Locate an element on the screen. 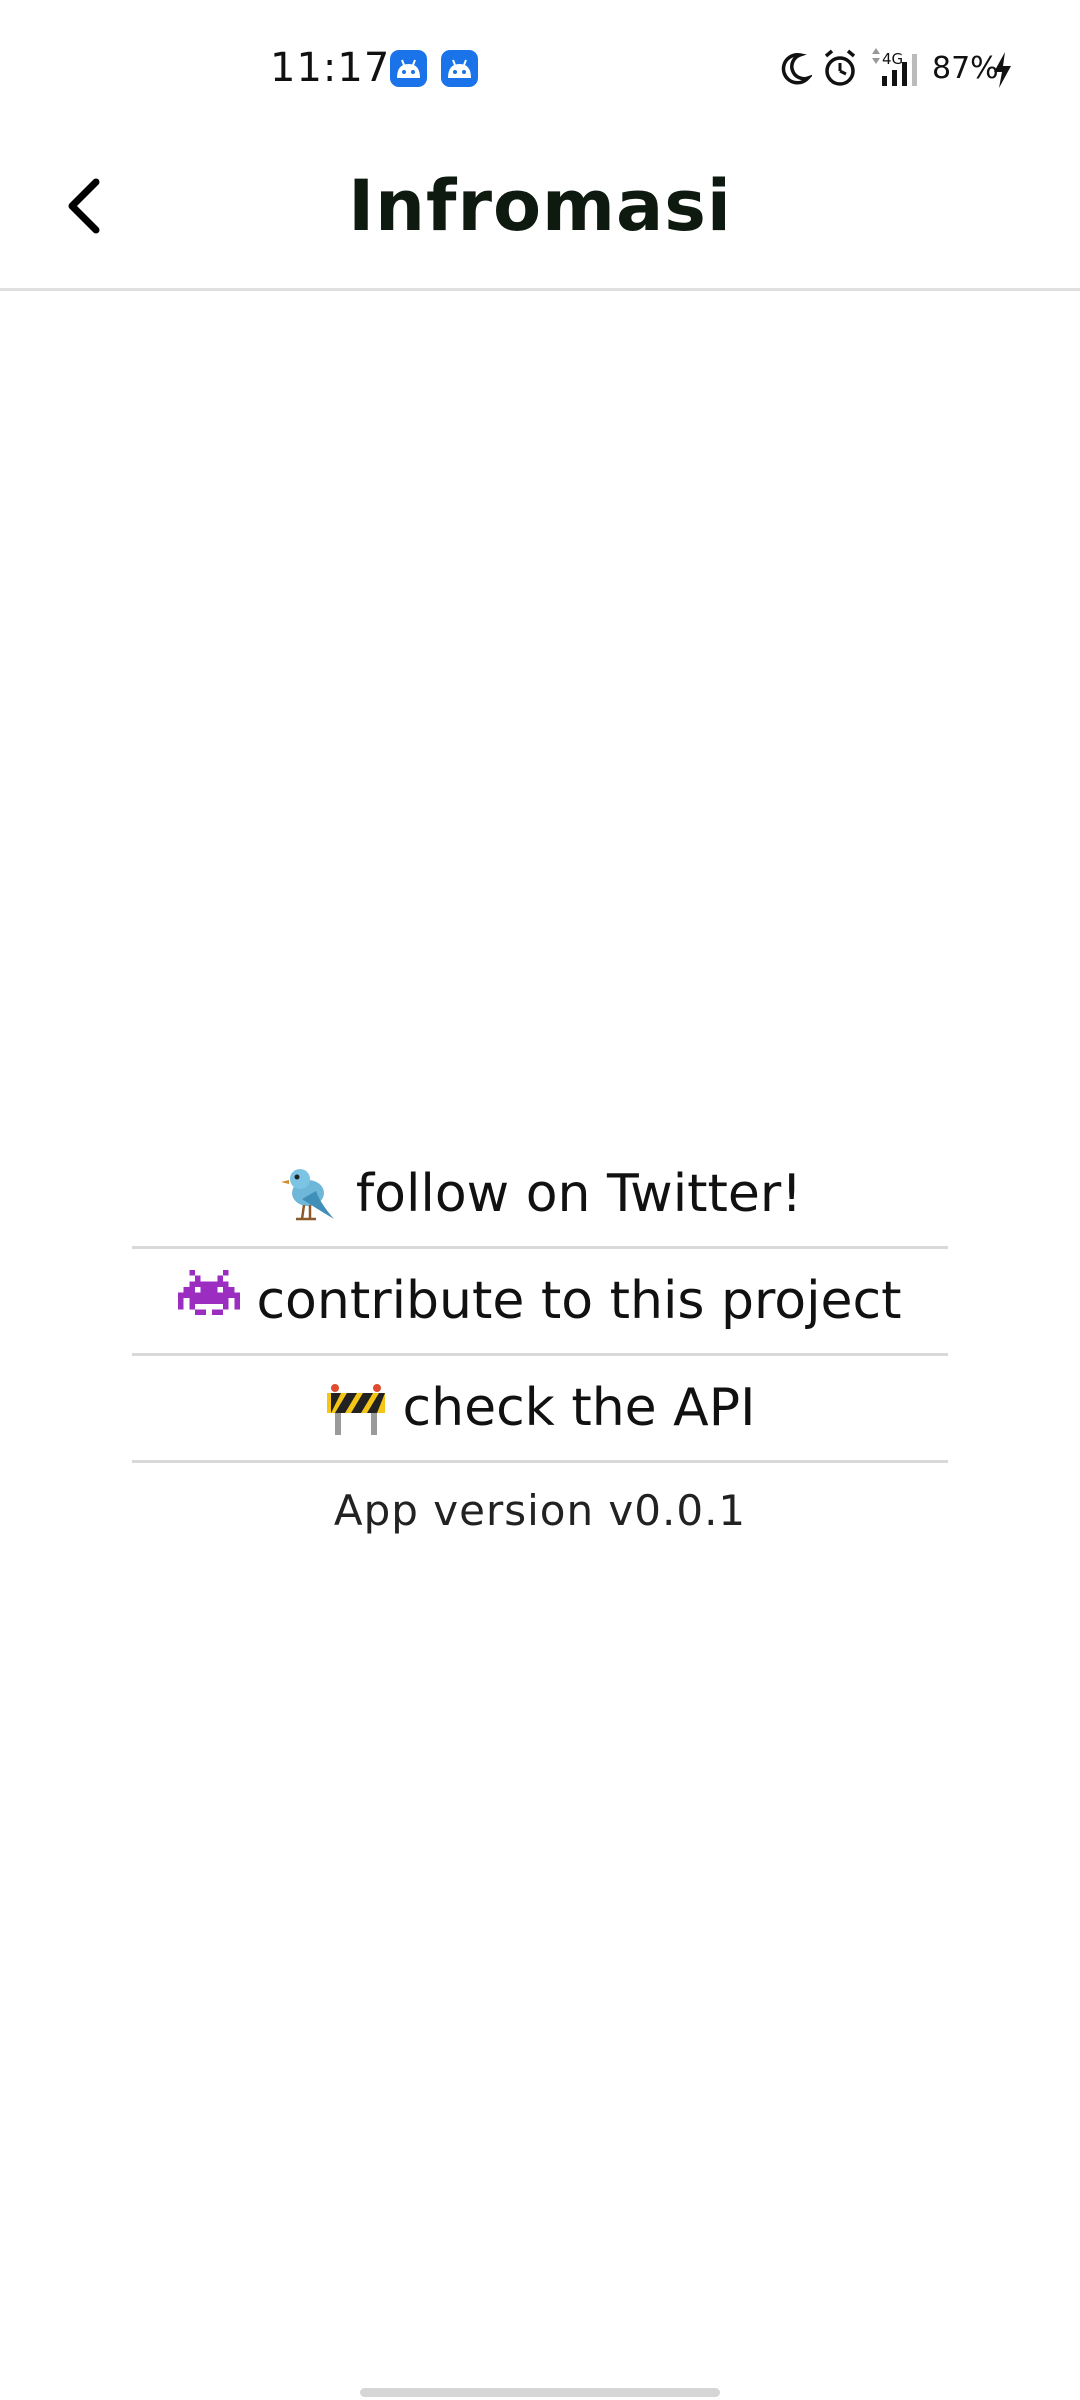 This screenshot has height=2400, width=1080. contribute-project-link: contribute to this project is located at coordinates (540, 1302).